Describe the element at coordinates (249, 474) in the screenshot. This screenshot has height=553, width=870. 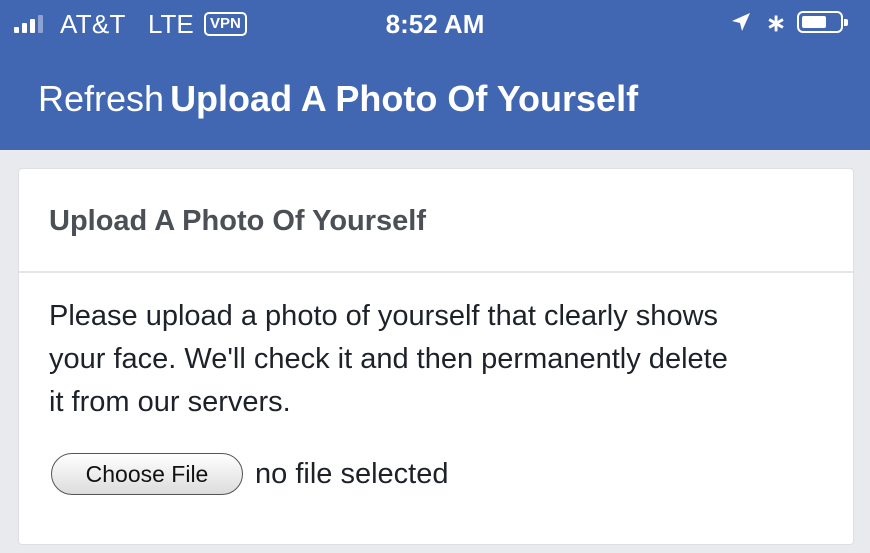
I see `file-input-row: Choose File no file selected` at that location.